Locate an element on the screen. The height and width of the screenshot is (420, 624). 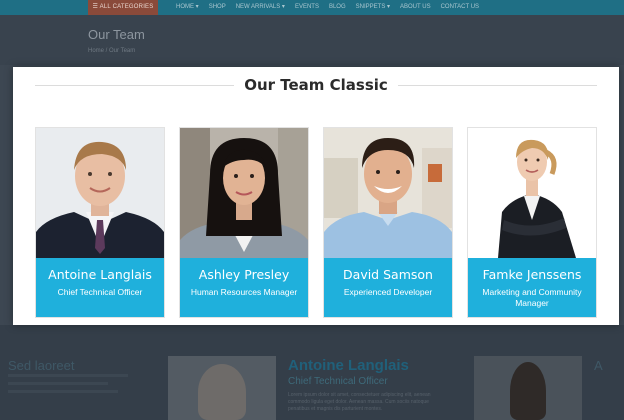
page-title: Our Team is located at coordinates (116, 34).